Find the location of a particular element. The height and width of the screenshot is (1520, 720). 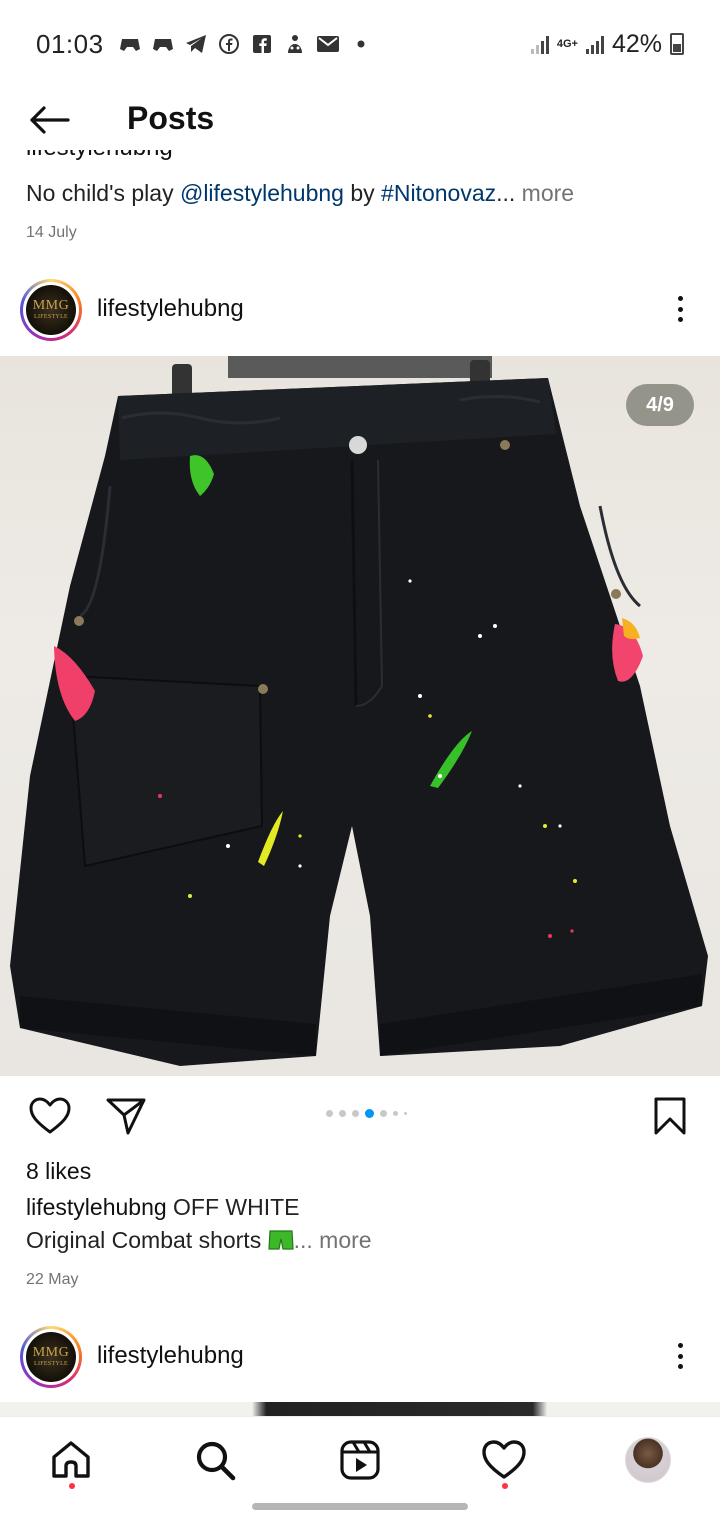

status-bar: 01:03 4G+ 42% is located at coordinates (360, 44).